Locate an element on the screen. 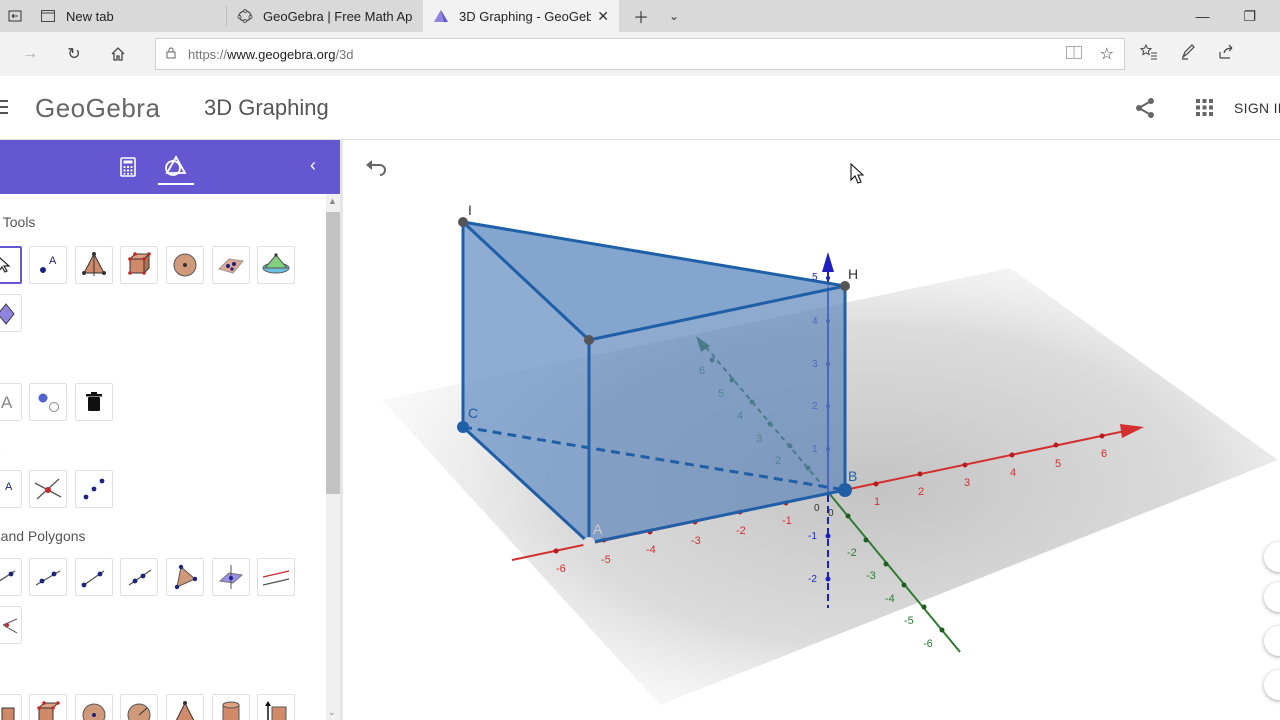 This screenshot has width=1280, height=720. tool-perpendicular is located at coordinates (11, 625).